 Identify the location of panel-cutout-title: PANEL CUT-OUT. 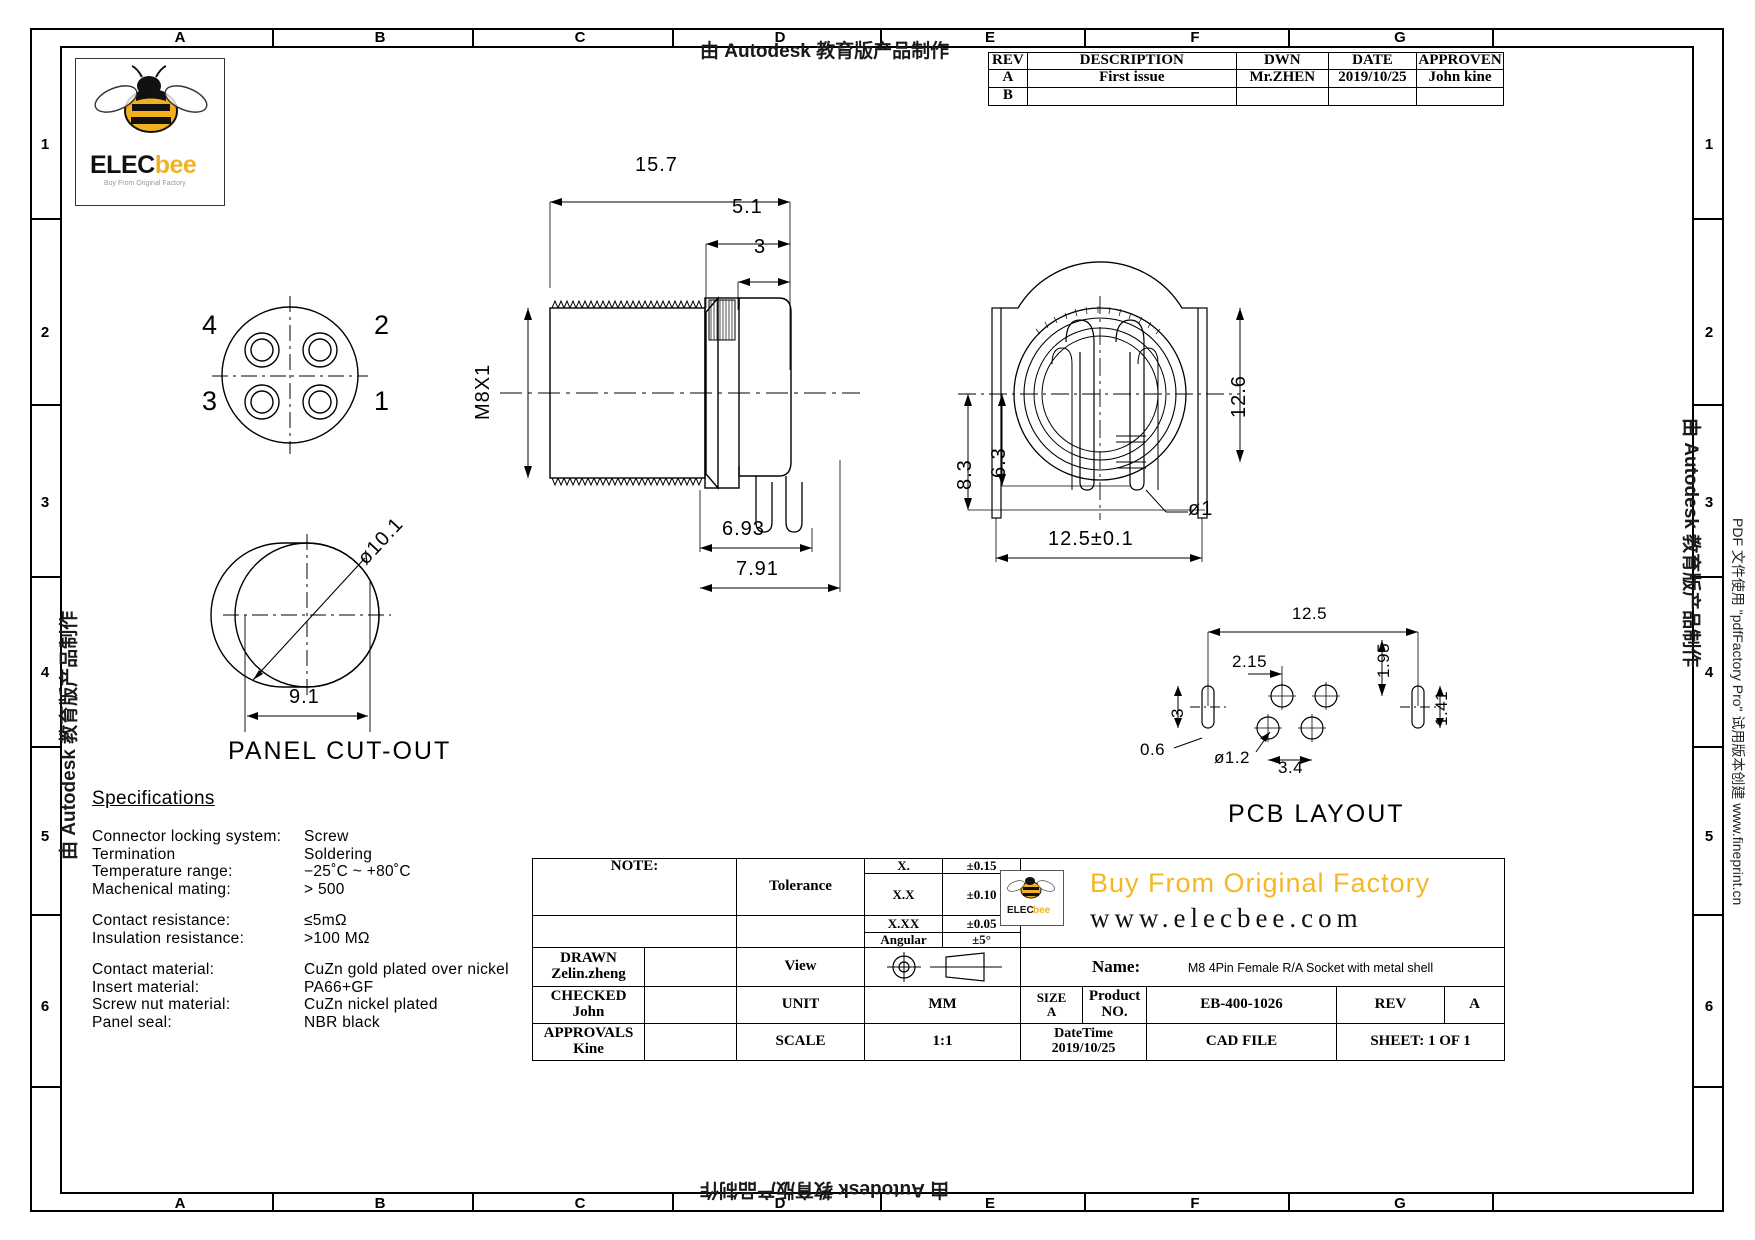
(340, 751).